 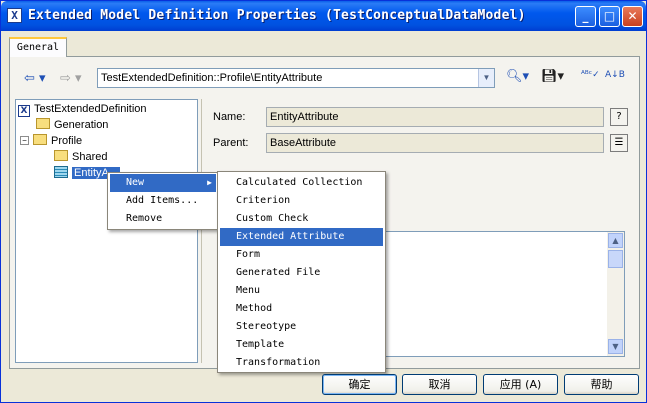 I want to click on scroll-down-icon: ▼, so click(x=615, y=346).